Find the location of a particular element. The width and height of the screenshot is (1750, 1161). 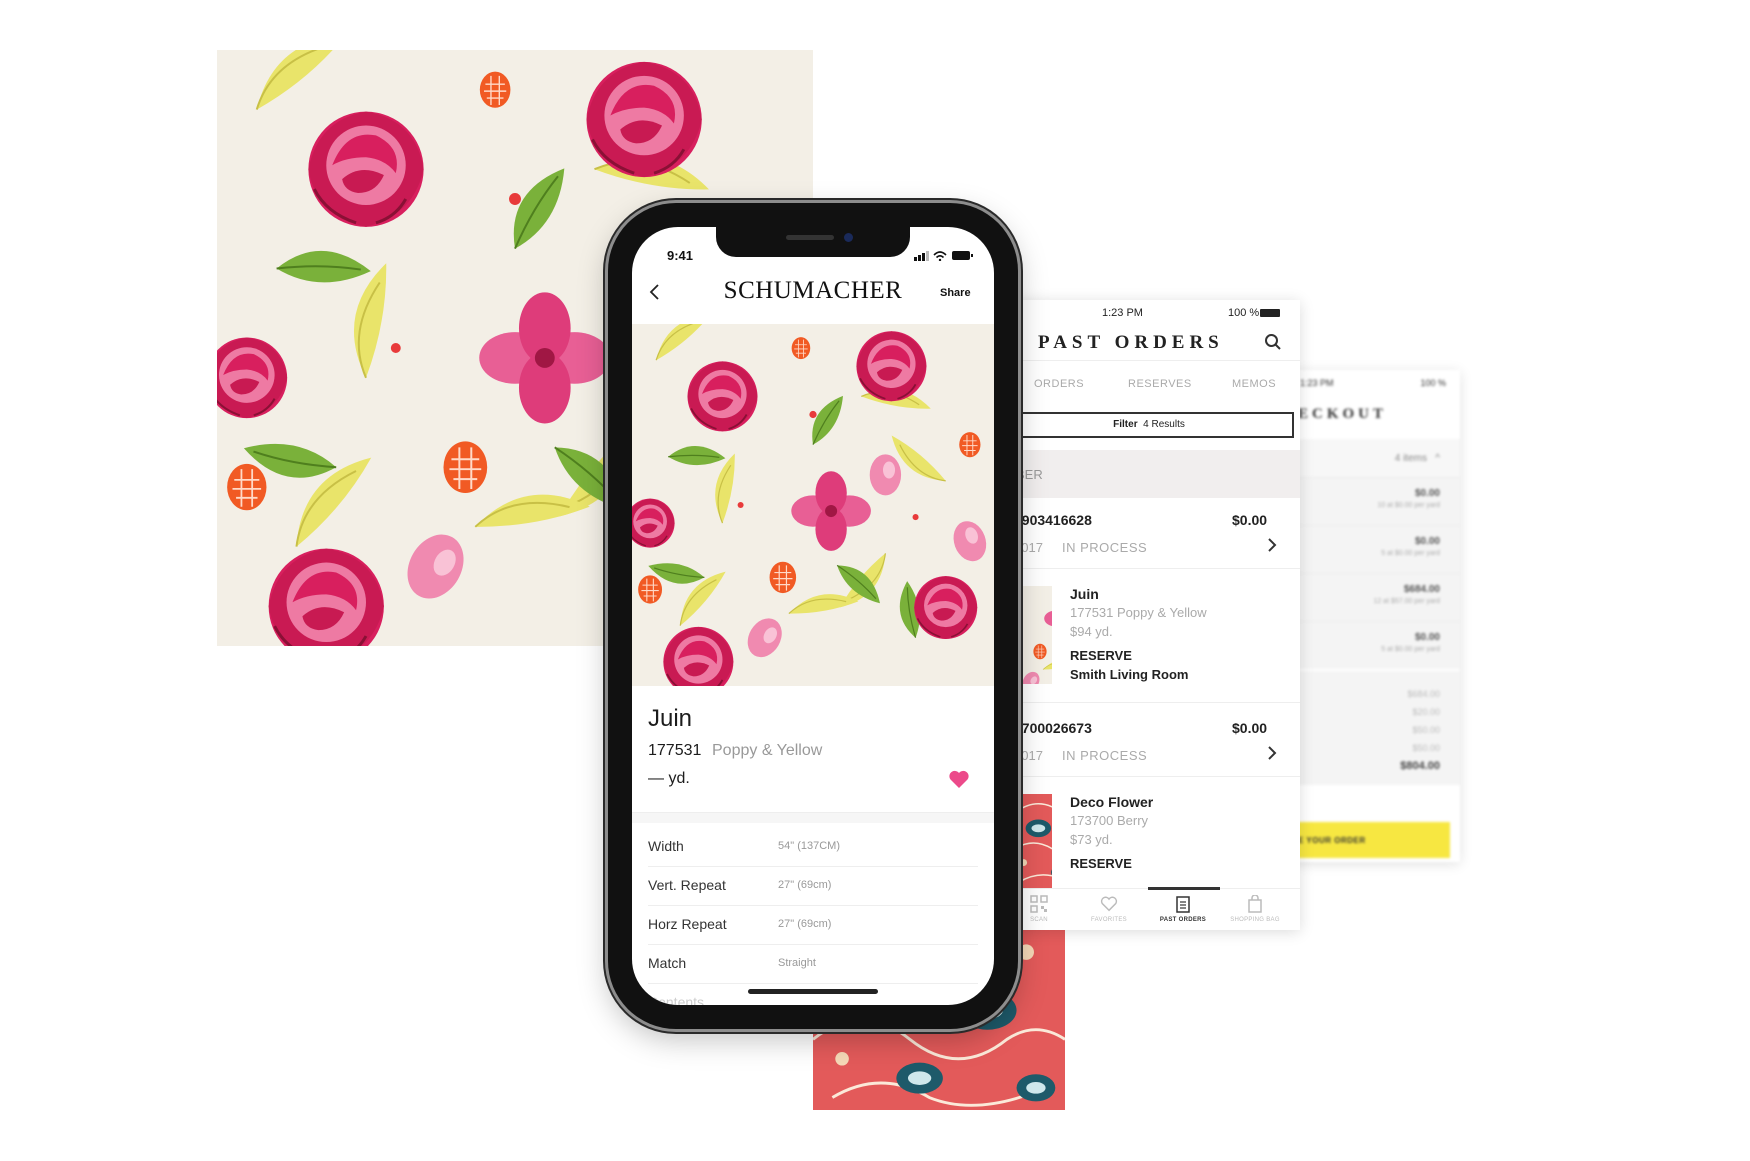

nav-label: PAST ORDERS is located at coordinates (1183, 920).